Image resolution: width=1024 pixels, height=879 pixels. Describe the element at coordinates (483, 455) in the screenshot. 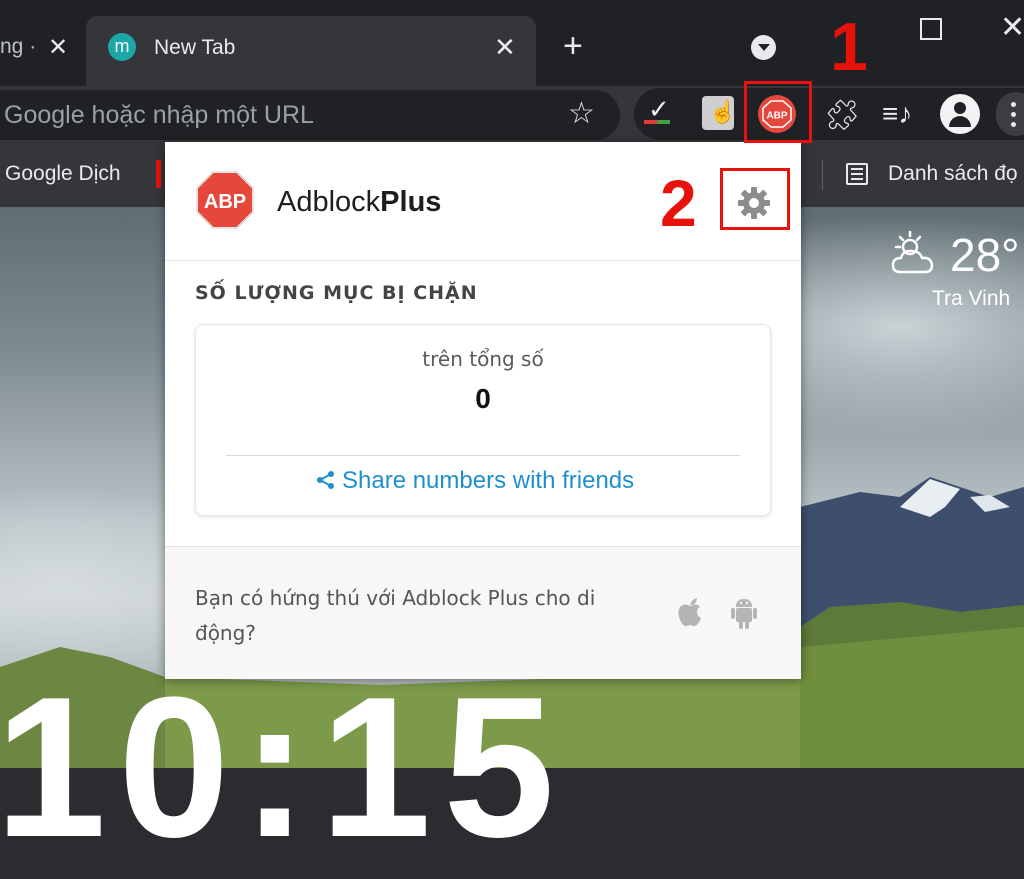

I see `card-divider` at that location.